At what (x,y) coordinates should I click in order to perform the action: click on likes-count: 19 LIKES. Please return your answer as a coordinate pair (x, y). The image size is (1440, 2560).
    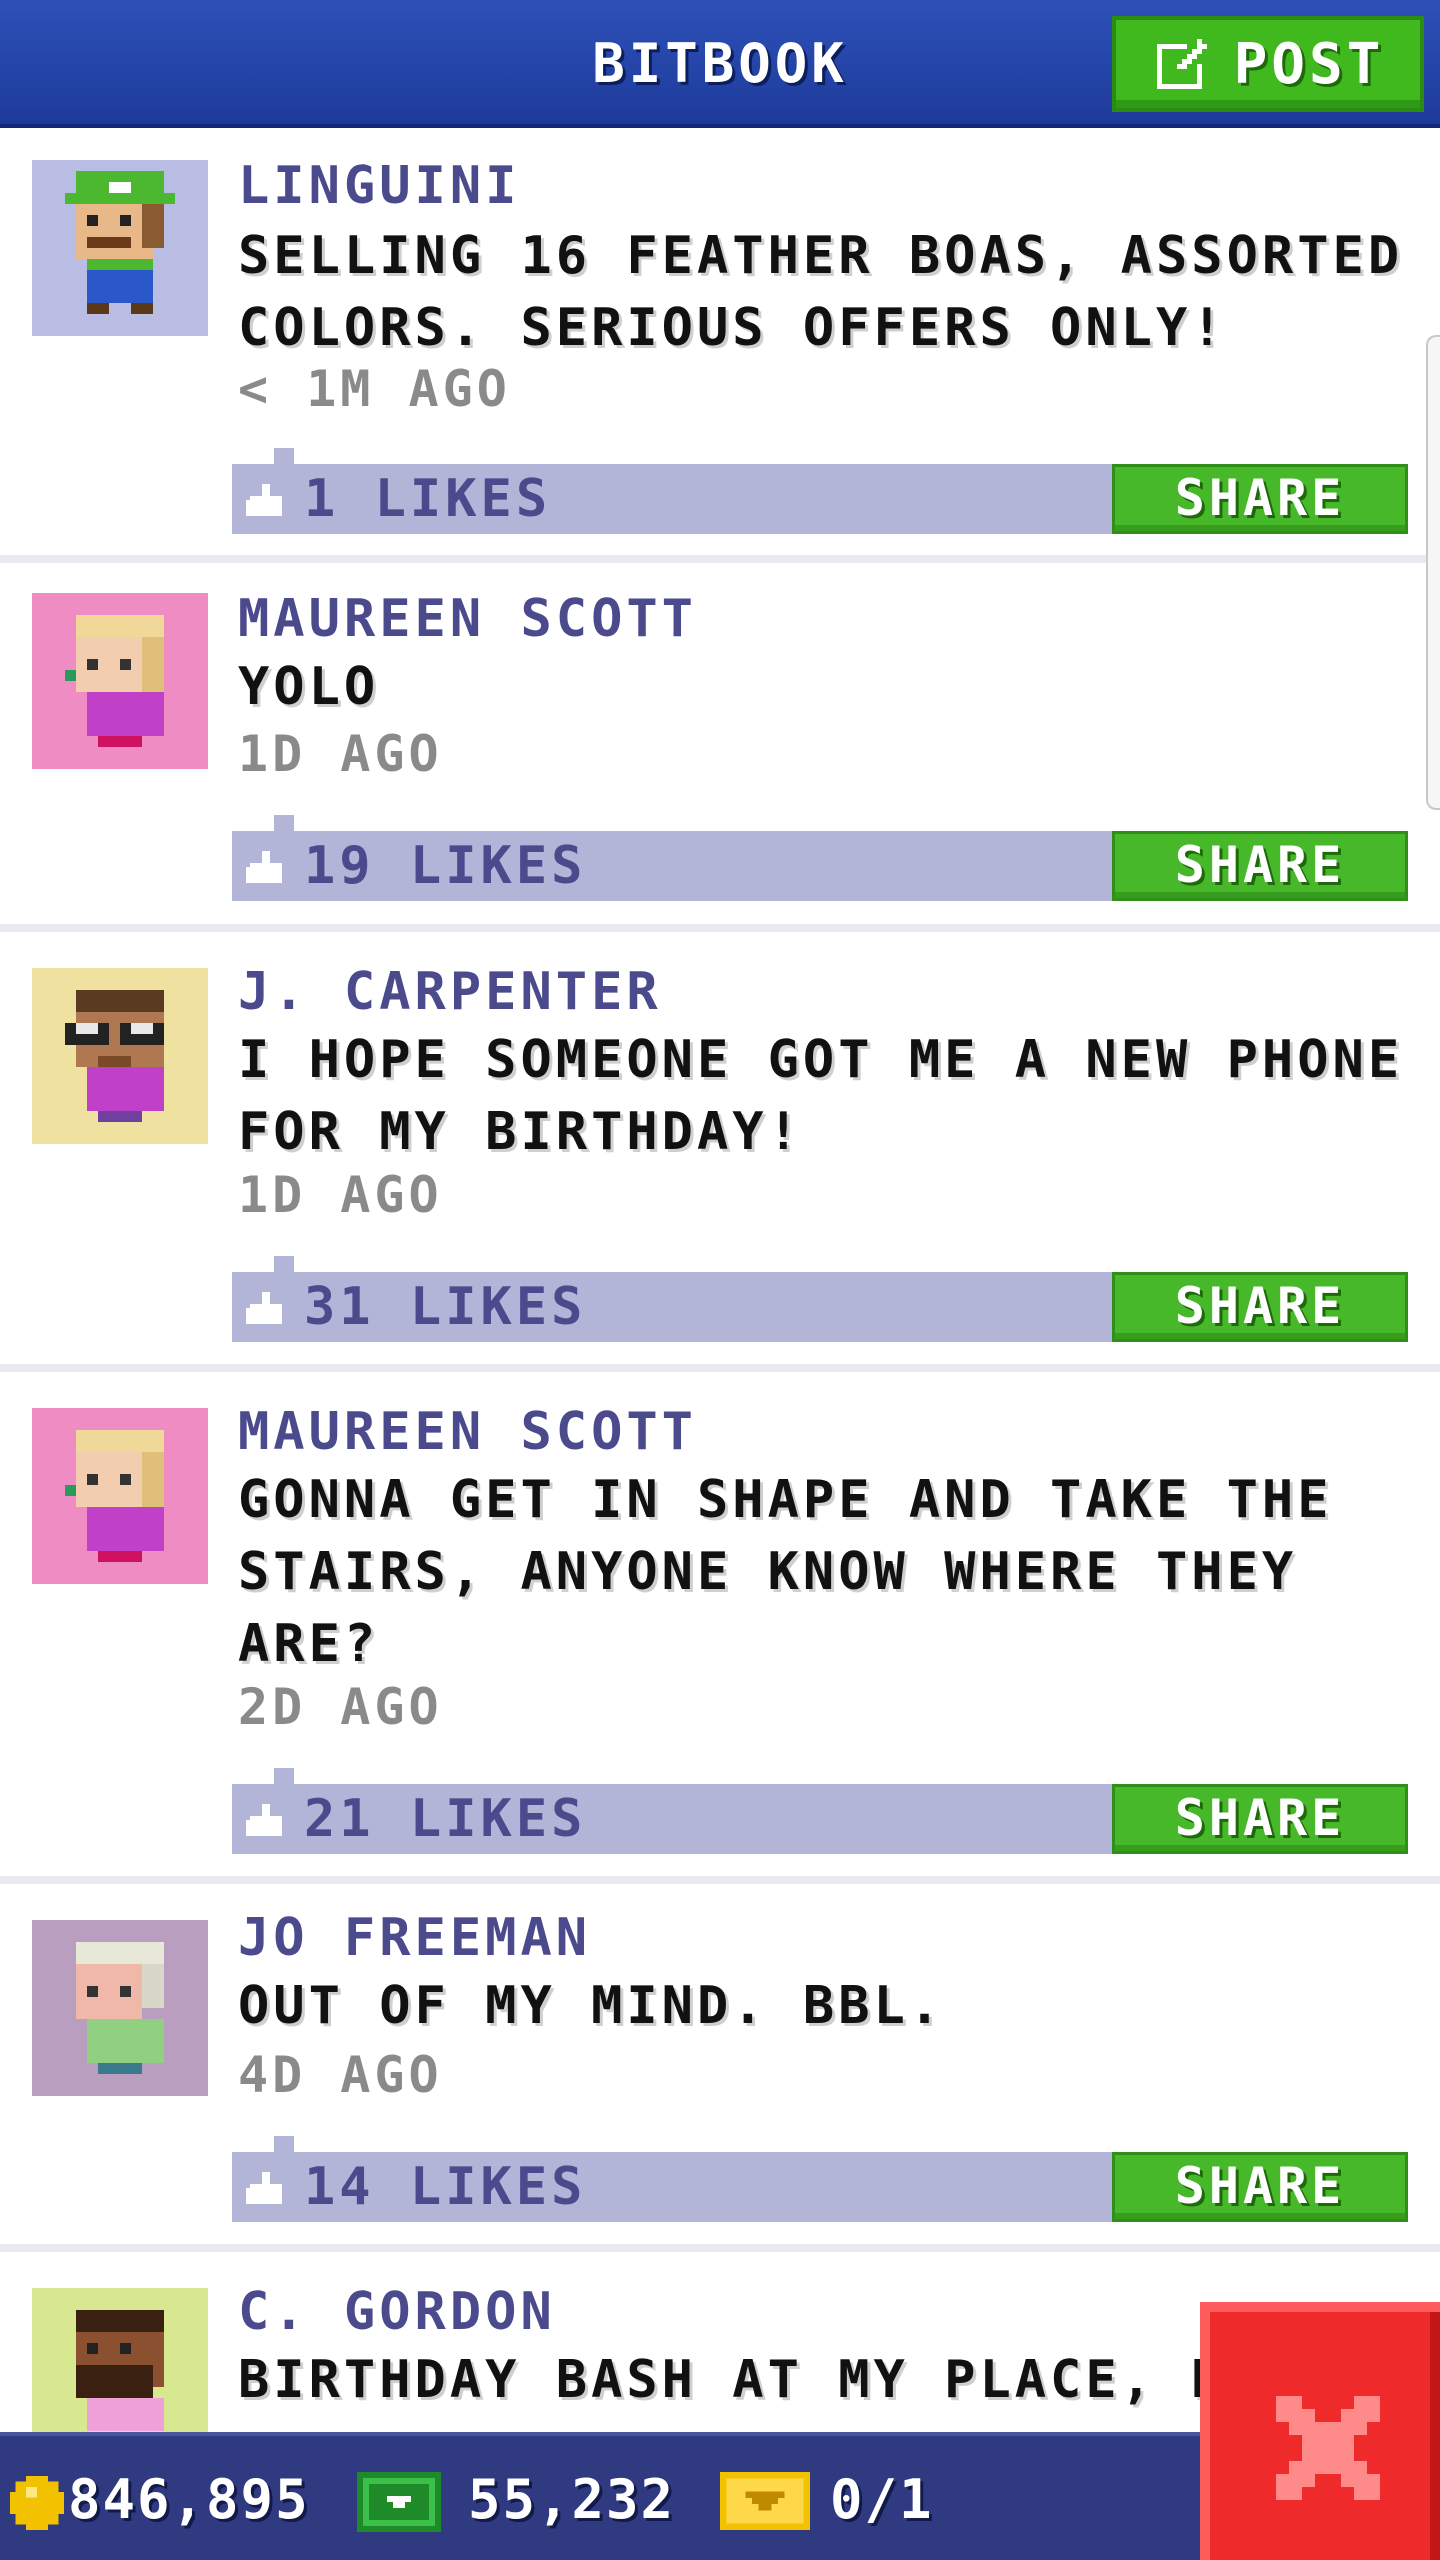
    Looking at the image, I should click on (445, 866).